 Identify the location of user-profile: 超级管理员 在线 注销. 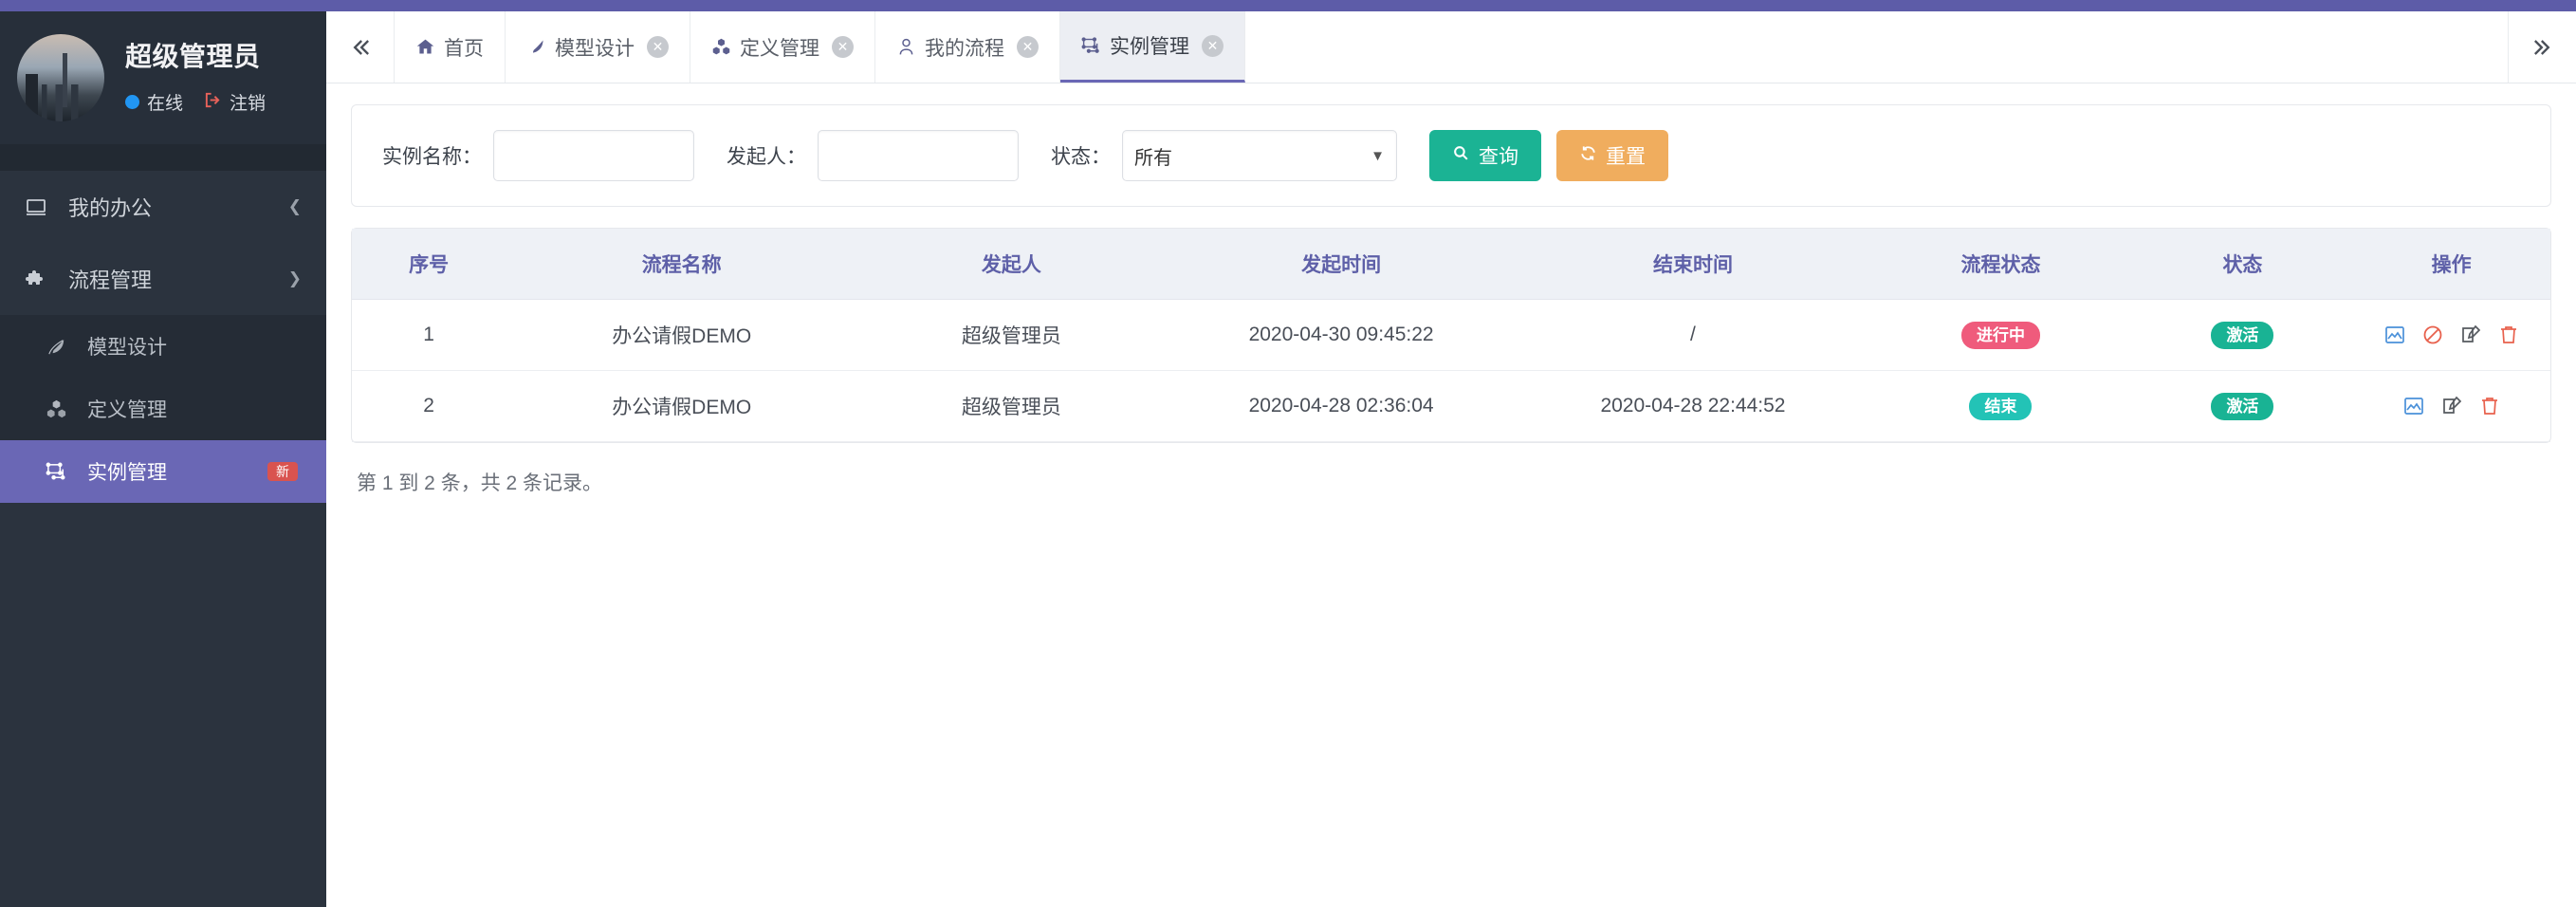
(163, 72).